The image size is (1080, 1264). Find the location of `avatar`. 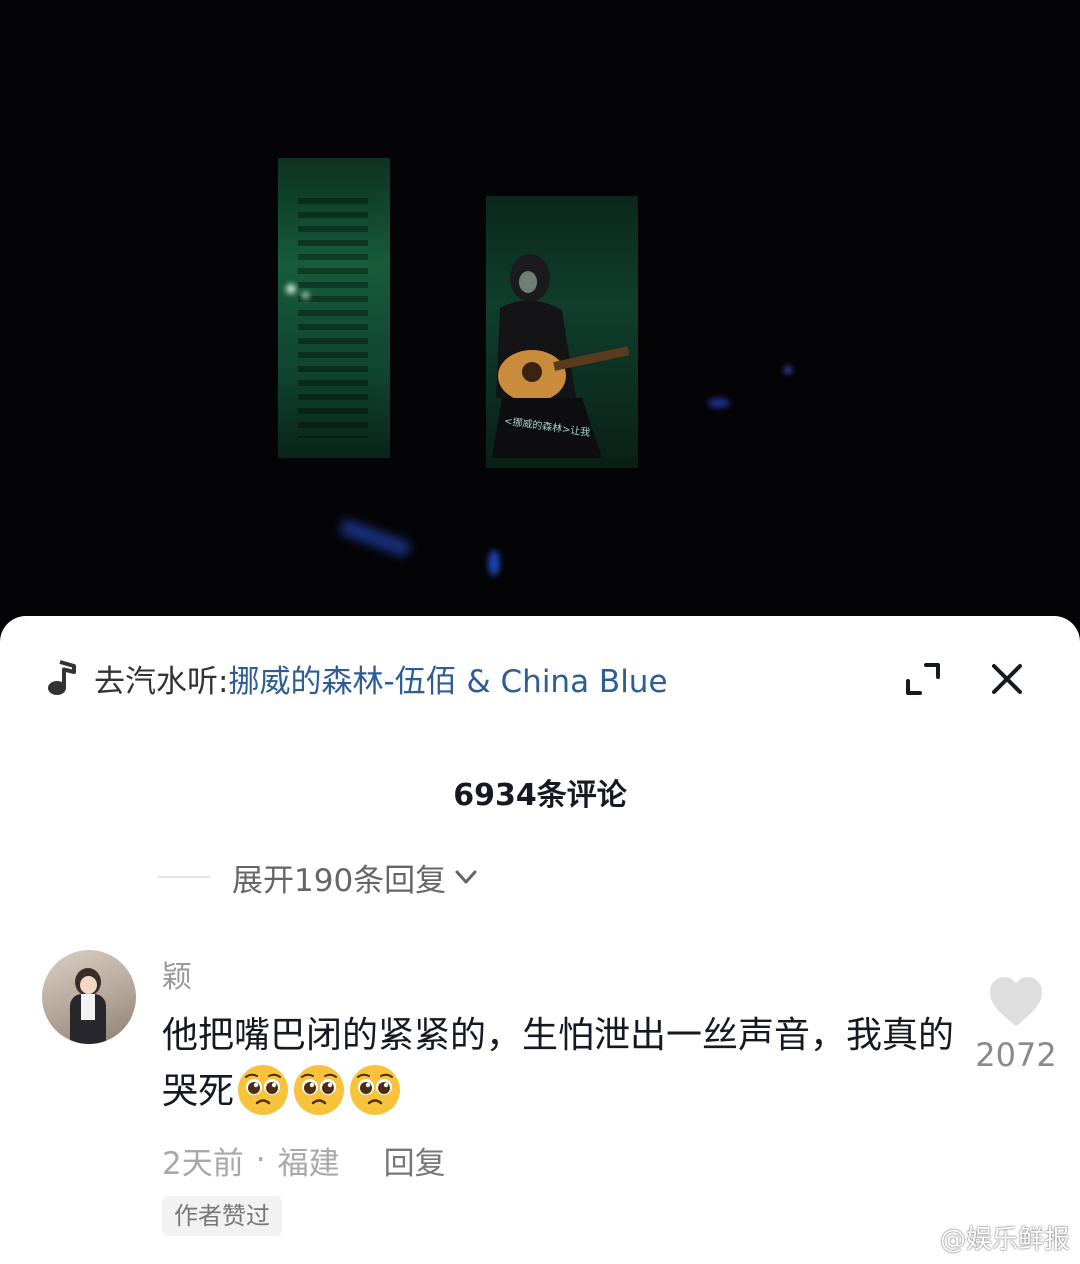

avatar is located at coordinates (89, 997).